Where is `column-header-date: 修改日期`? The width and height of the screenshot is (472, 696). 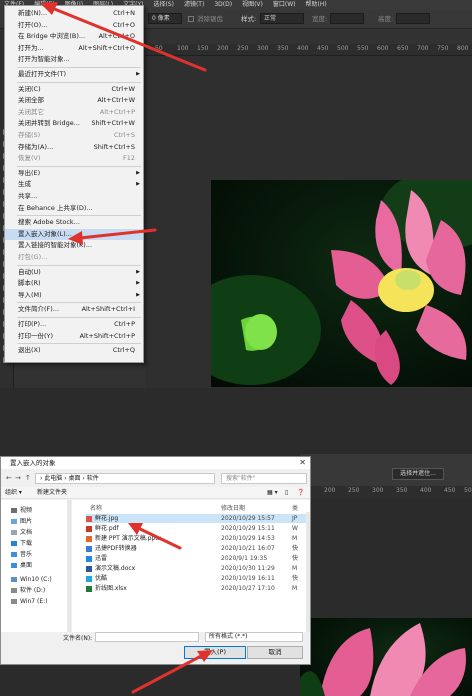 column-header-date: 修改日期 is located at coordinates (233, 507).